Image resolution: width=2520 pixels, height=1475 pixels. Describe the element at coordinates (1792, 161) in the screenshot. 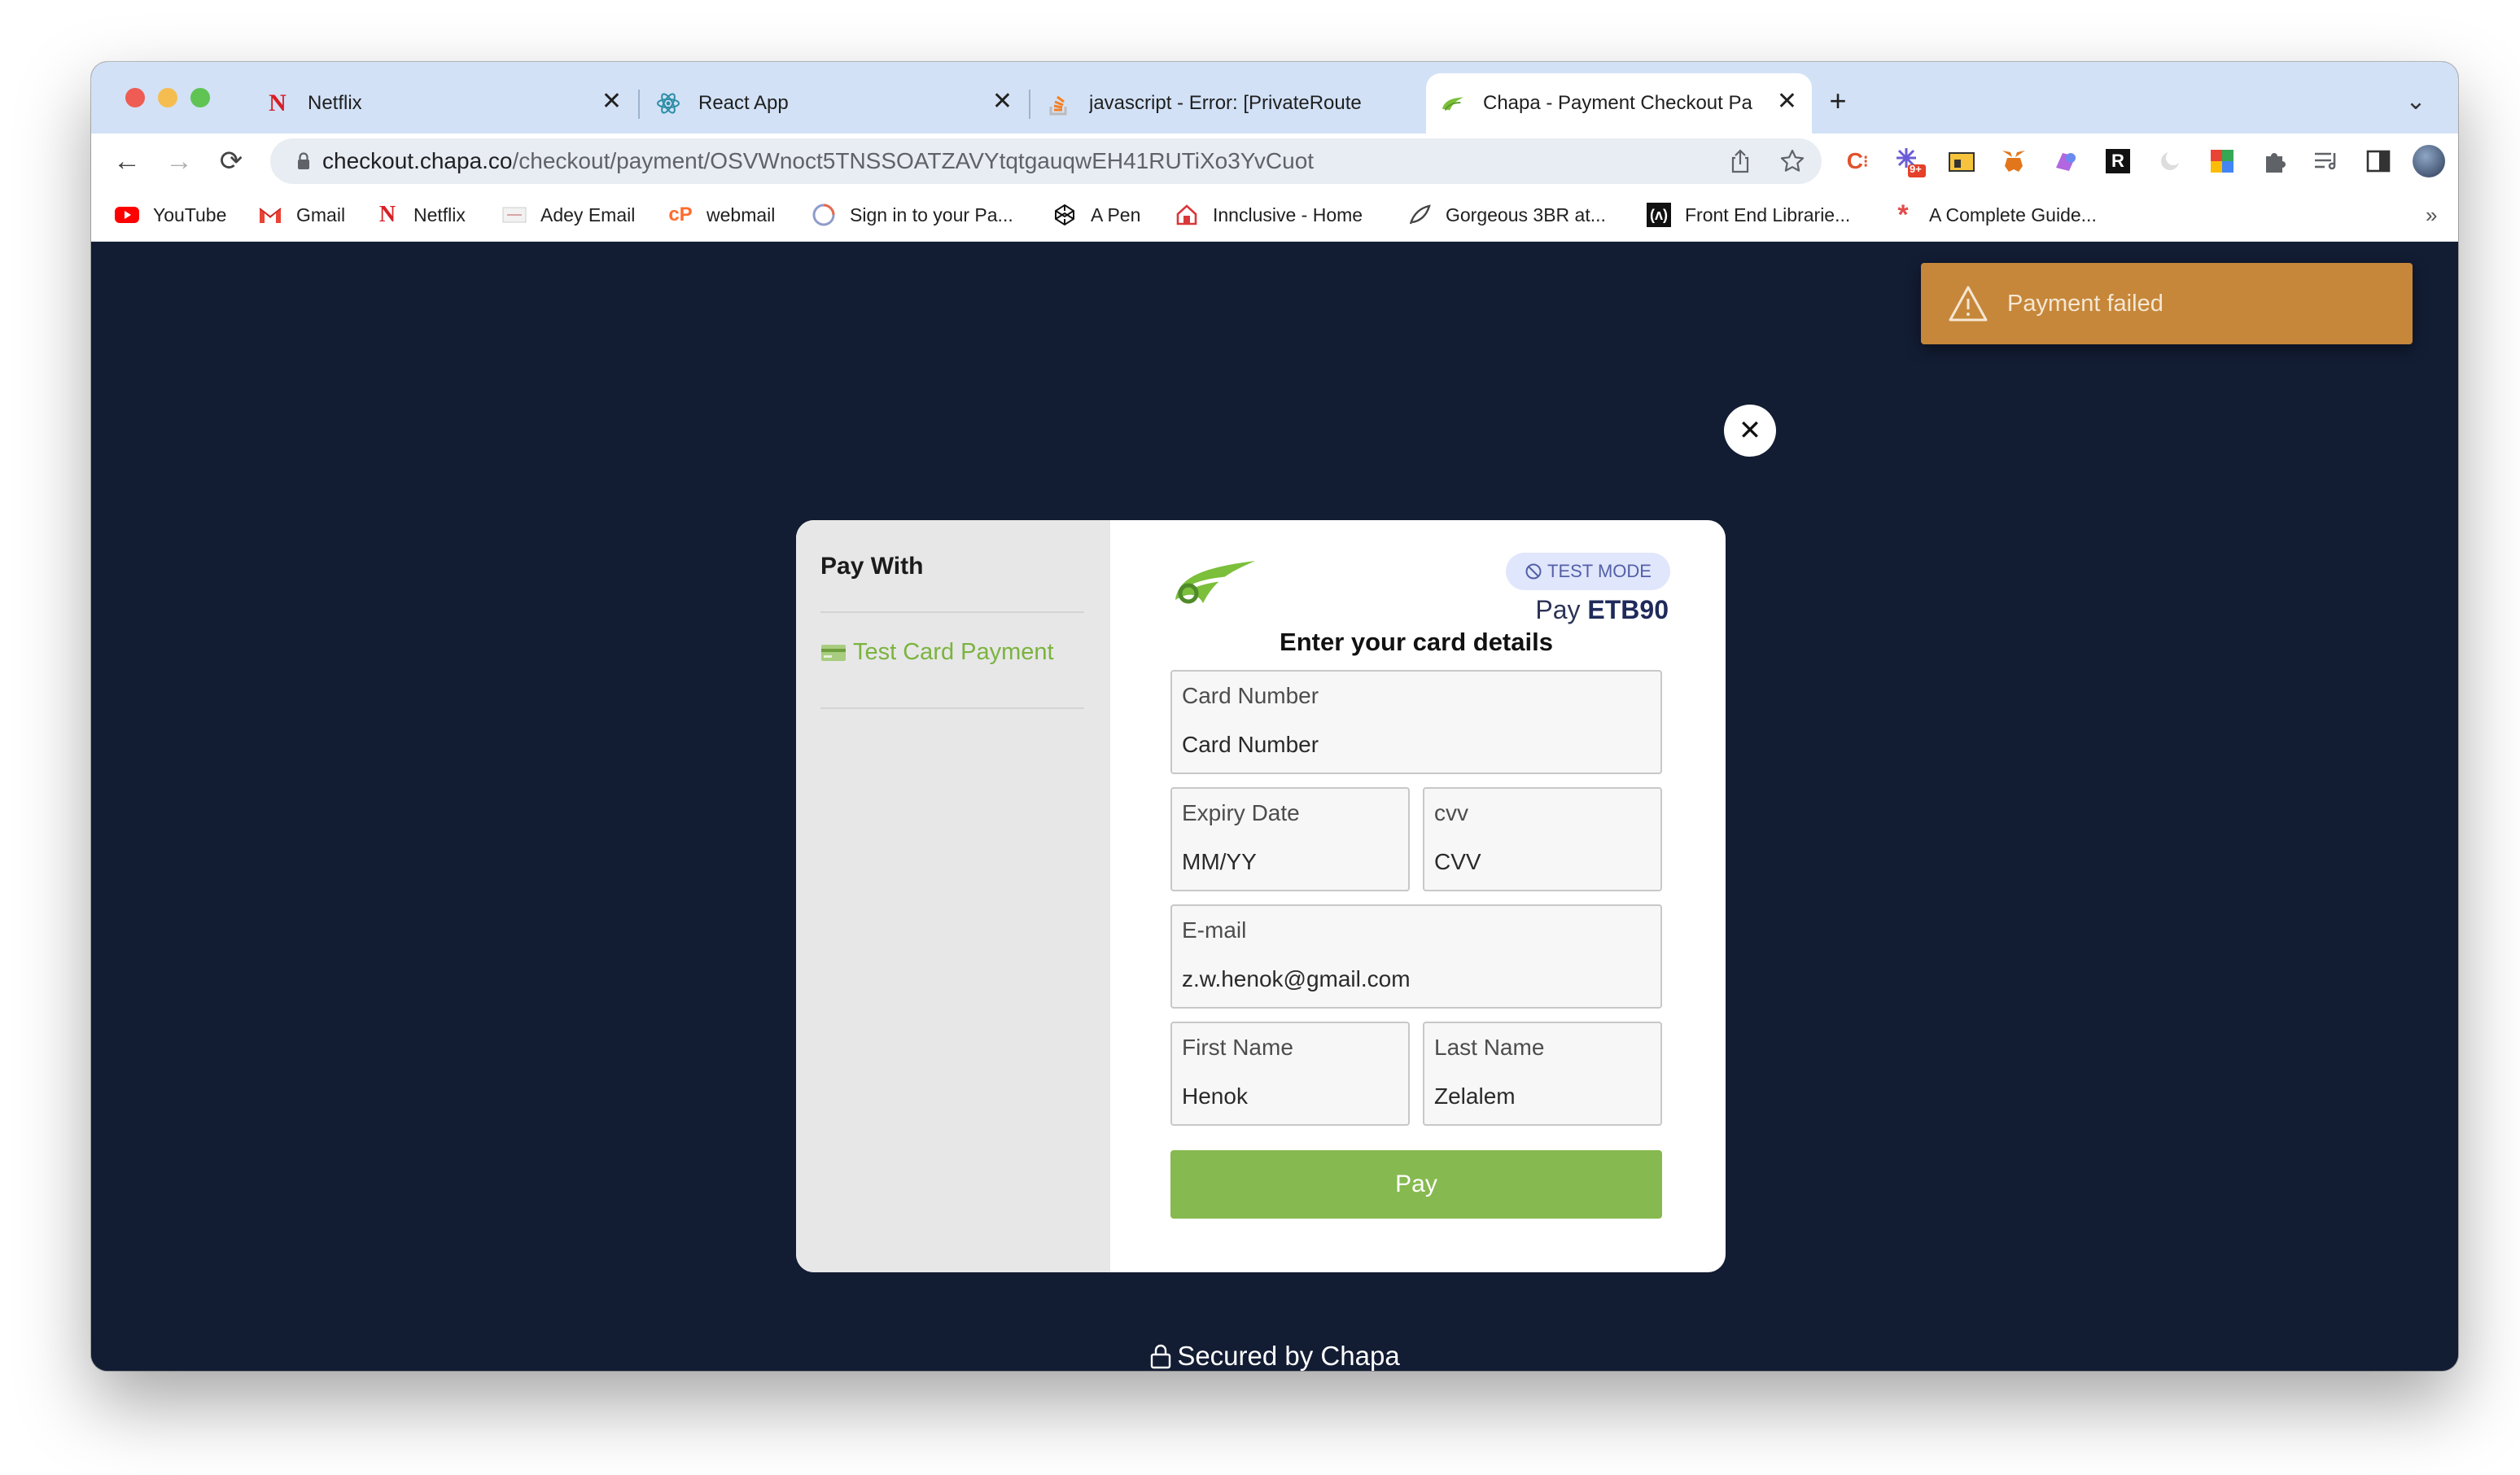

I see `star-icon` at that location.